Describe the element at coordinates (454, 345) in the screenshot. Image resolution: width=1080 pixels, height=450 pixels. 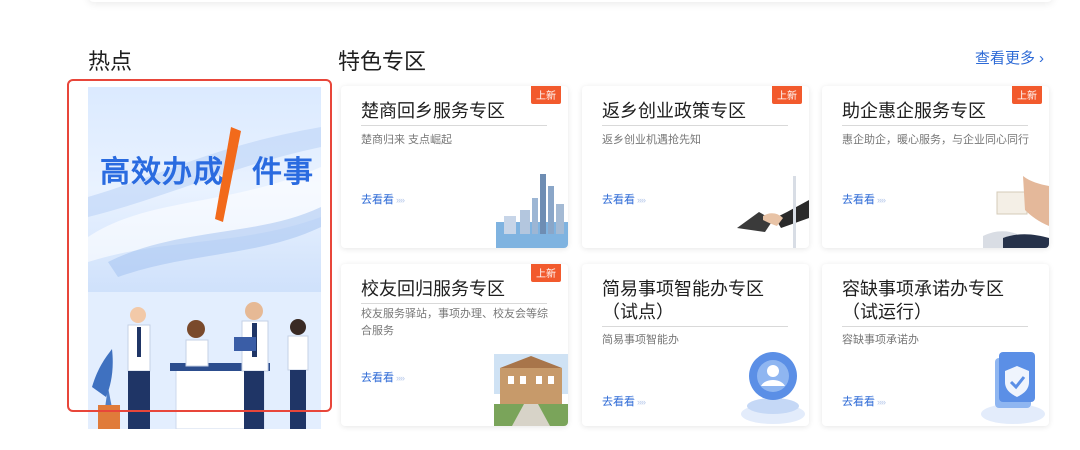
I see `card-alumni-return: 上新 校友回归服务专区 校友服务驿站，事项办理、校友会等综合服务 去看看»»` at that location.